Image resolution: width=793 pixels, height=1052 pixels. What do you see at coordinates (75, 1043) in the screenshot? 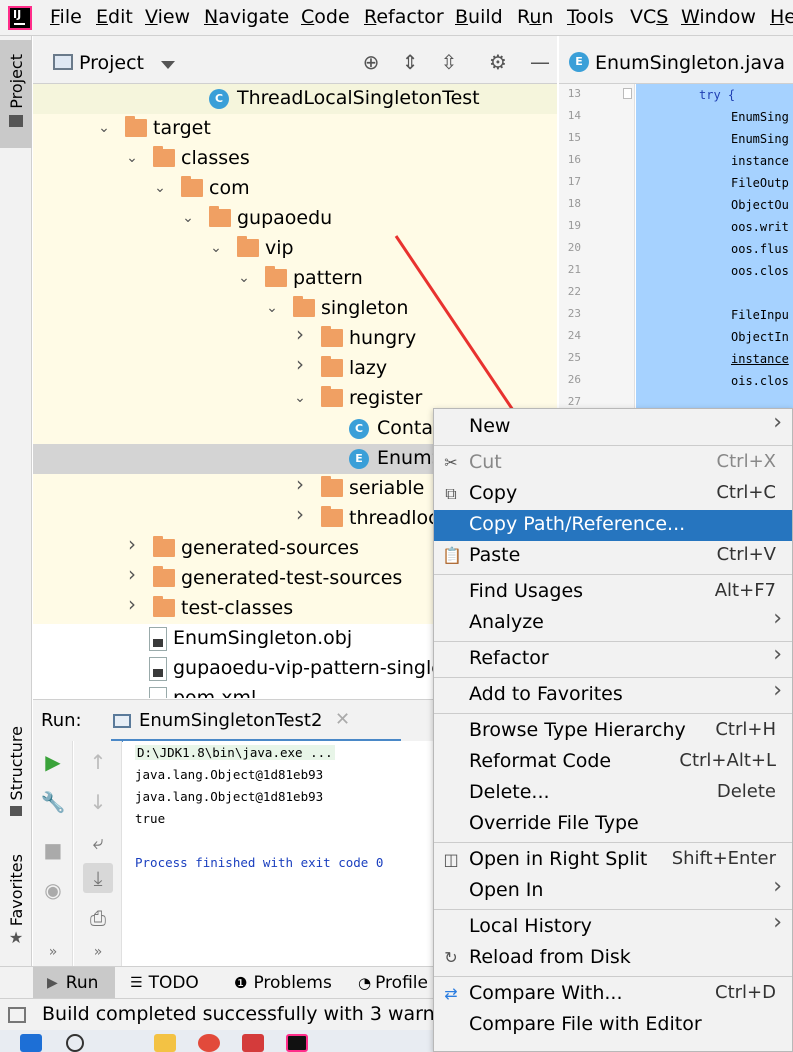
I see `search-icon` at bounding box center [75, 1043].